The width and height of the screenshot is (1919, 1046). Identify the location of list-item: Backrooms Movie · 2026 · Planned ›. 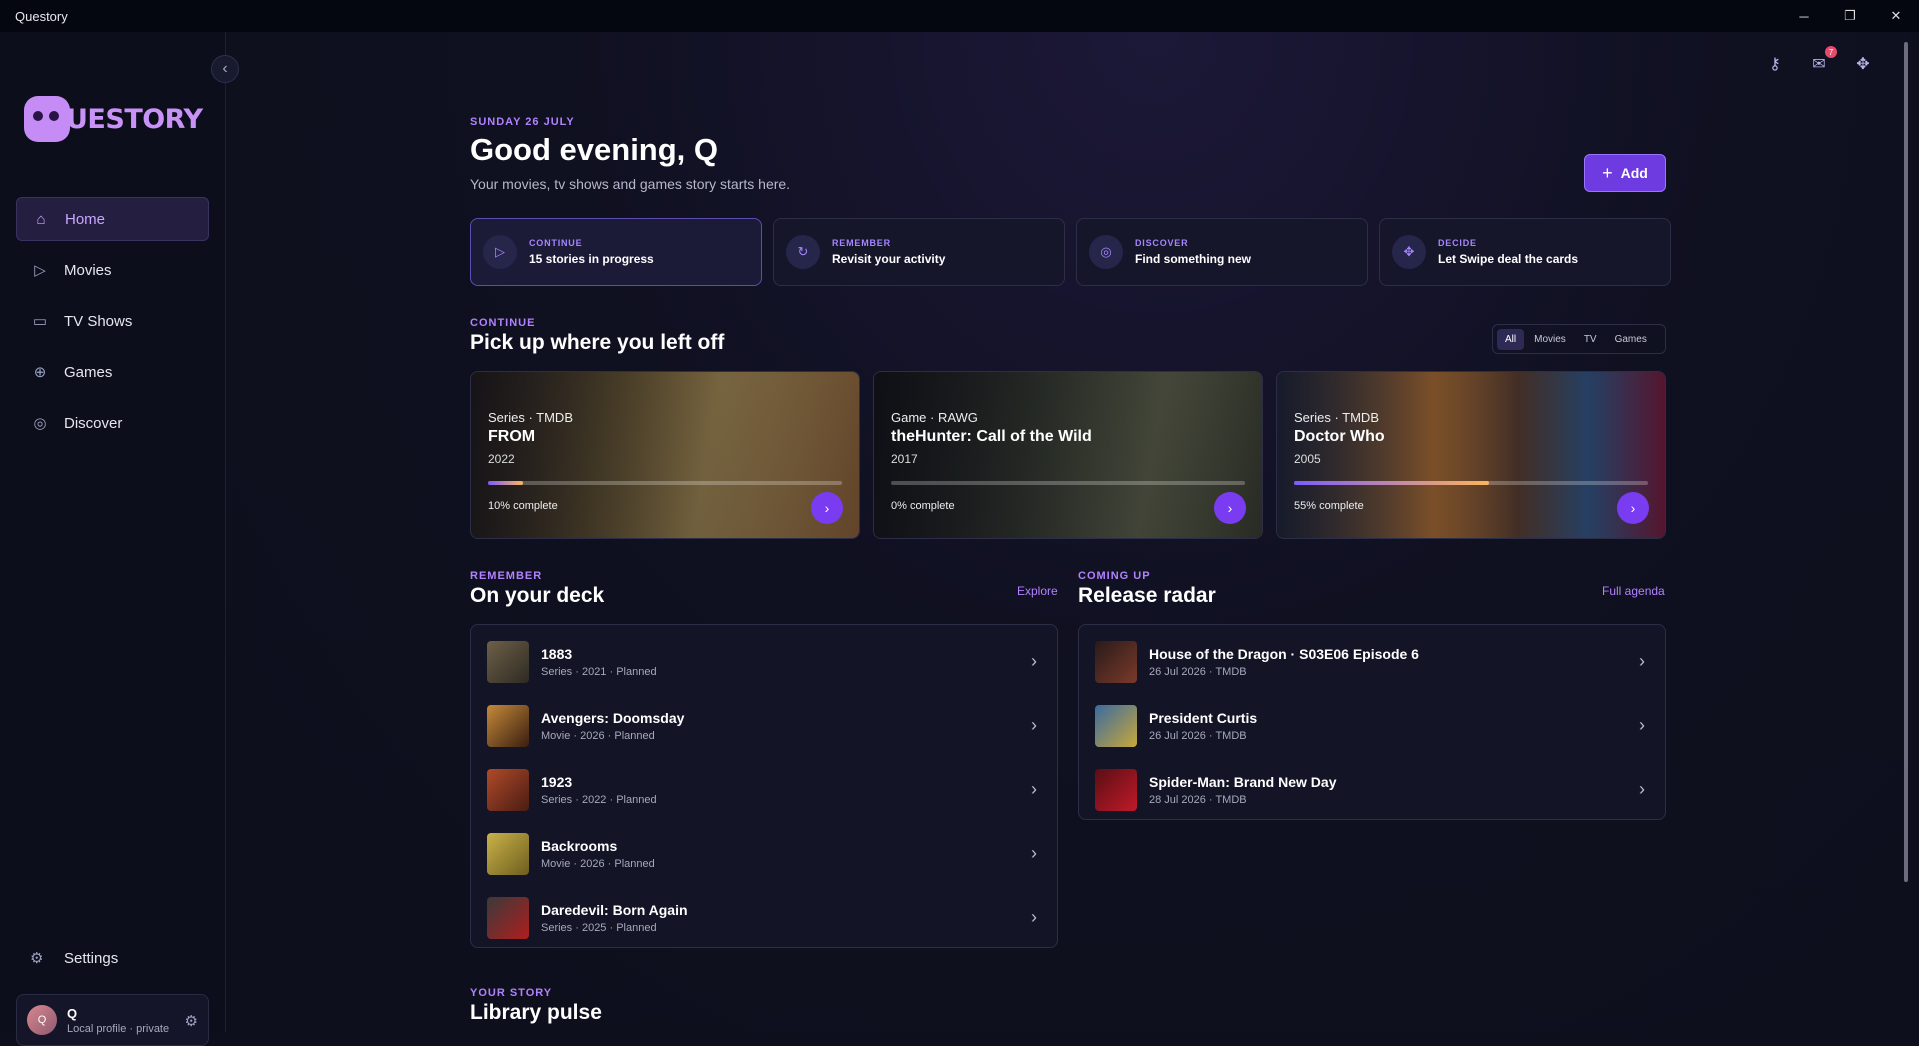
(780, 854).